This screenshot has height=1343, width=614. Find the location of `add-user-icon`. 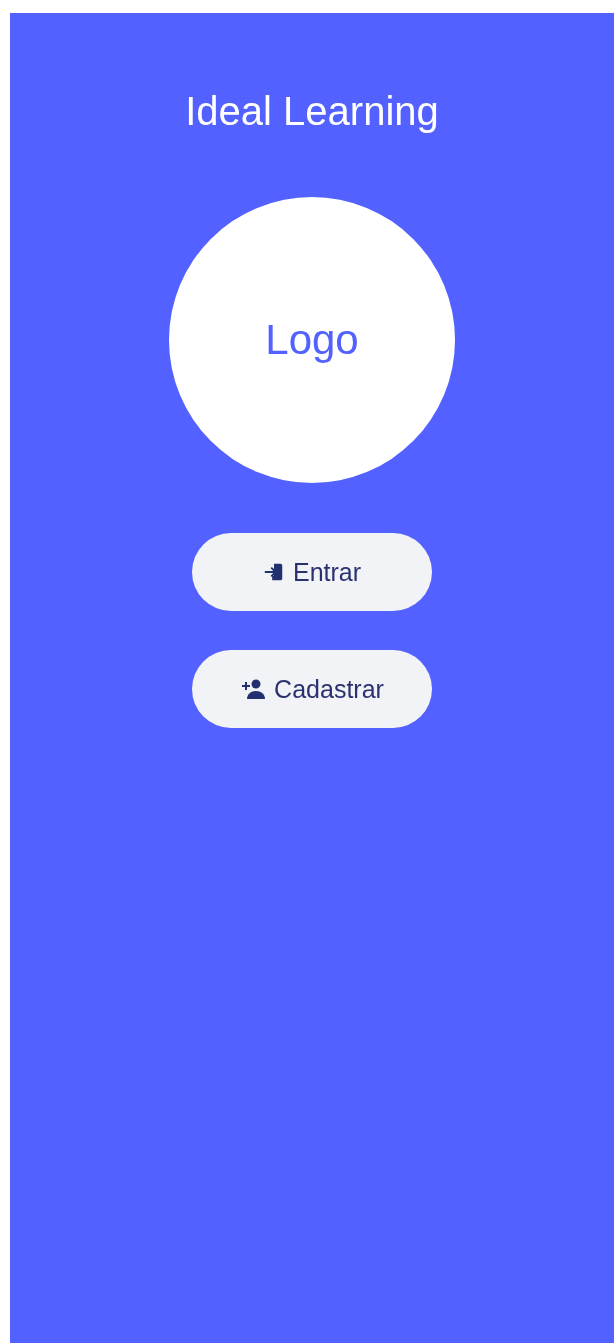

add-user-icon is located at coordinates (253, 689).